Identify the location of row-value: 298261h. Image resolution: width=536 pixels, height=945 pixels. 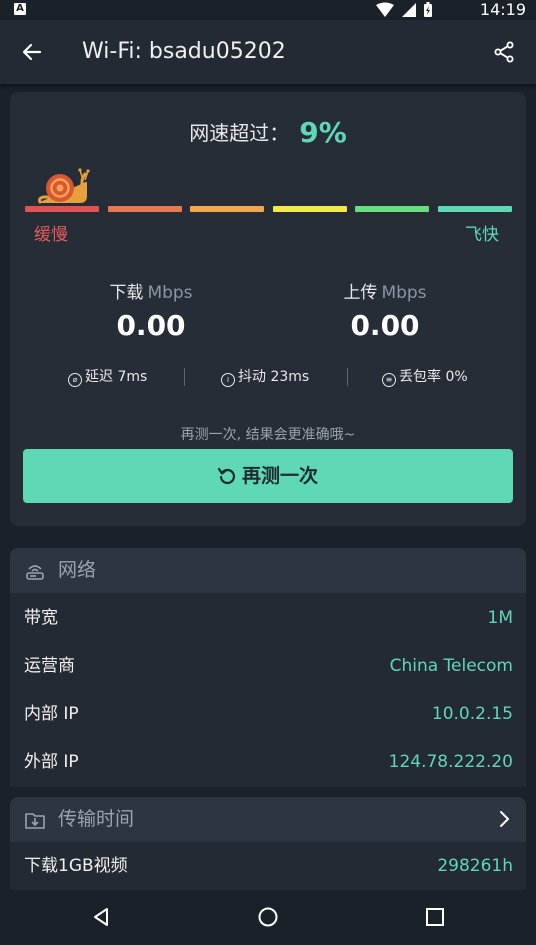
(475, 866).